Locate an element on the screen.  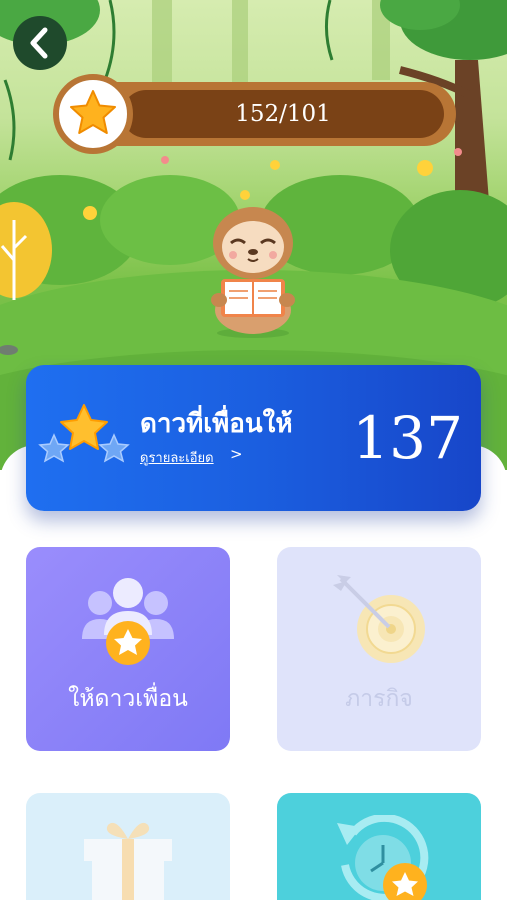
view-details-link: ดูรายละเอียด is located at coordinates (177, 457).